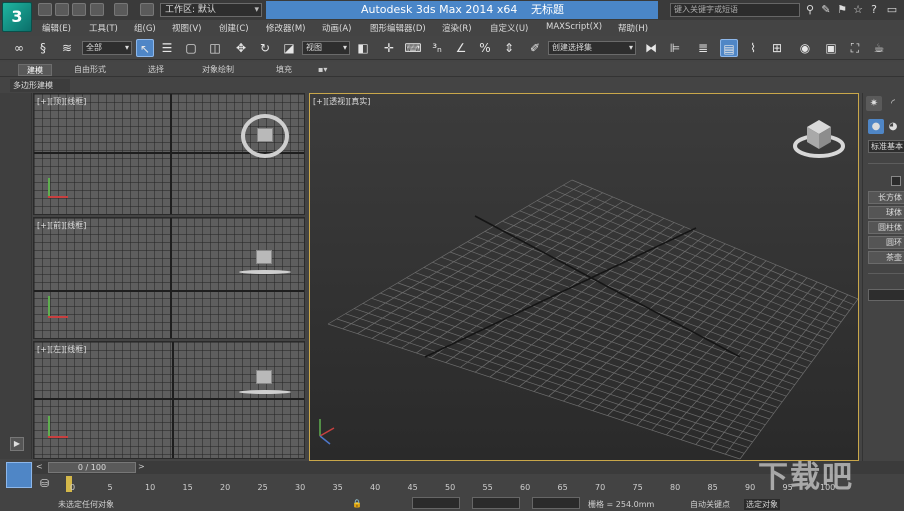 The height and width of the screenshot is (511, 904). Describe the element at coordinates (62, 9) in the screenshot. I see `open-file-icon` at that location.